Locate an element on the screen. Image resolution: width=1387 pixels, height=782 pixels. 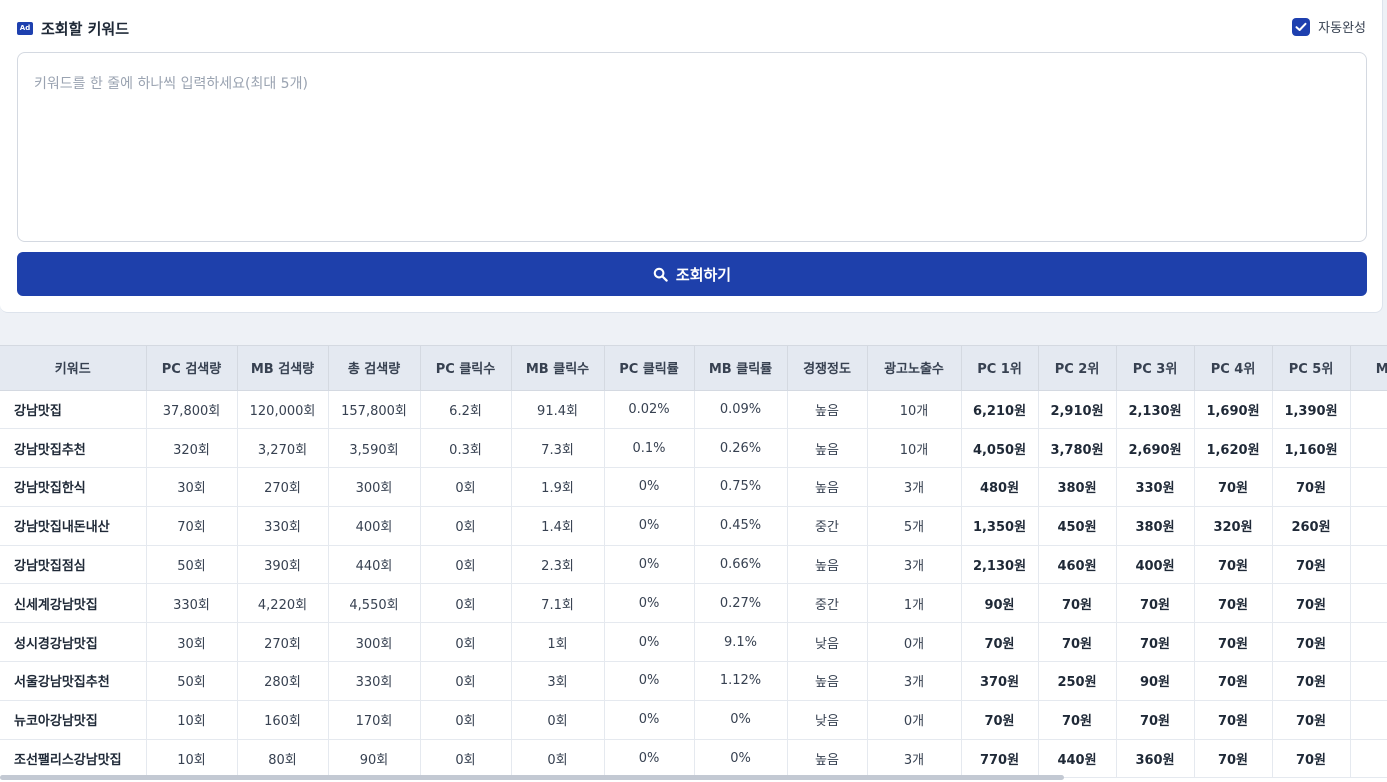
horizontal-scrollbar is located at coordinates (532, 777).